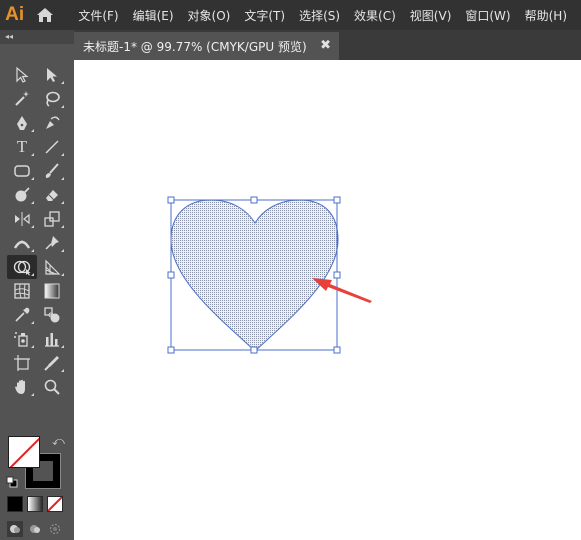  I want to click on menu-edit: 编辑(E), so click(153, 15).